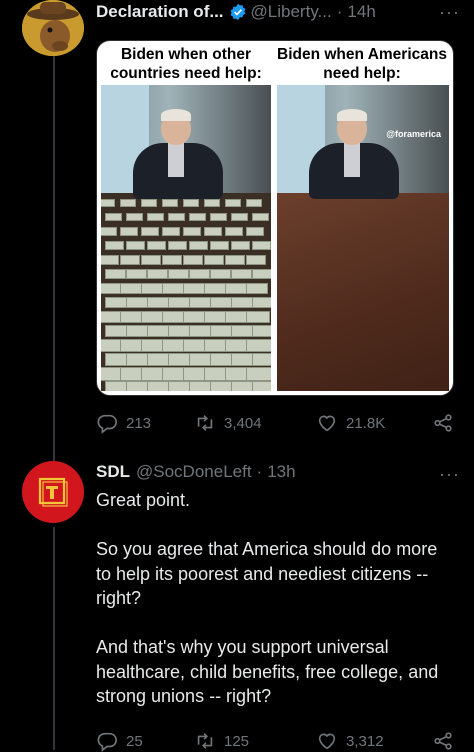 The image size is (474, 752). Describe the element at coordinates (366, 423) in the screenshot. I see `like-count: 21.8K` at that location.